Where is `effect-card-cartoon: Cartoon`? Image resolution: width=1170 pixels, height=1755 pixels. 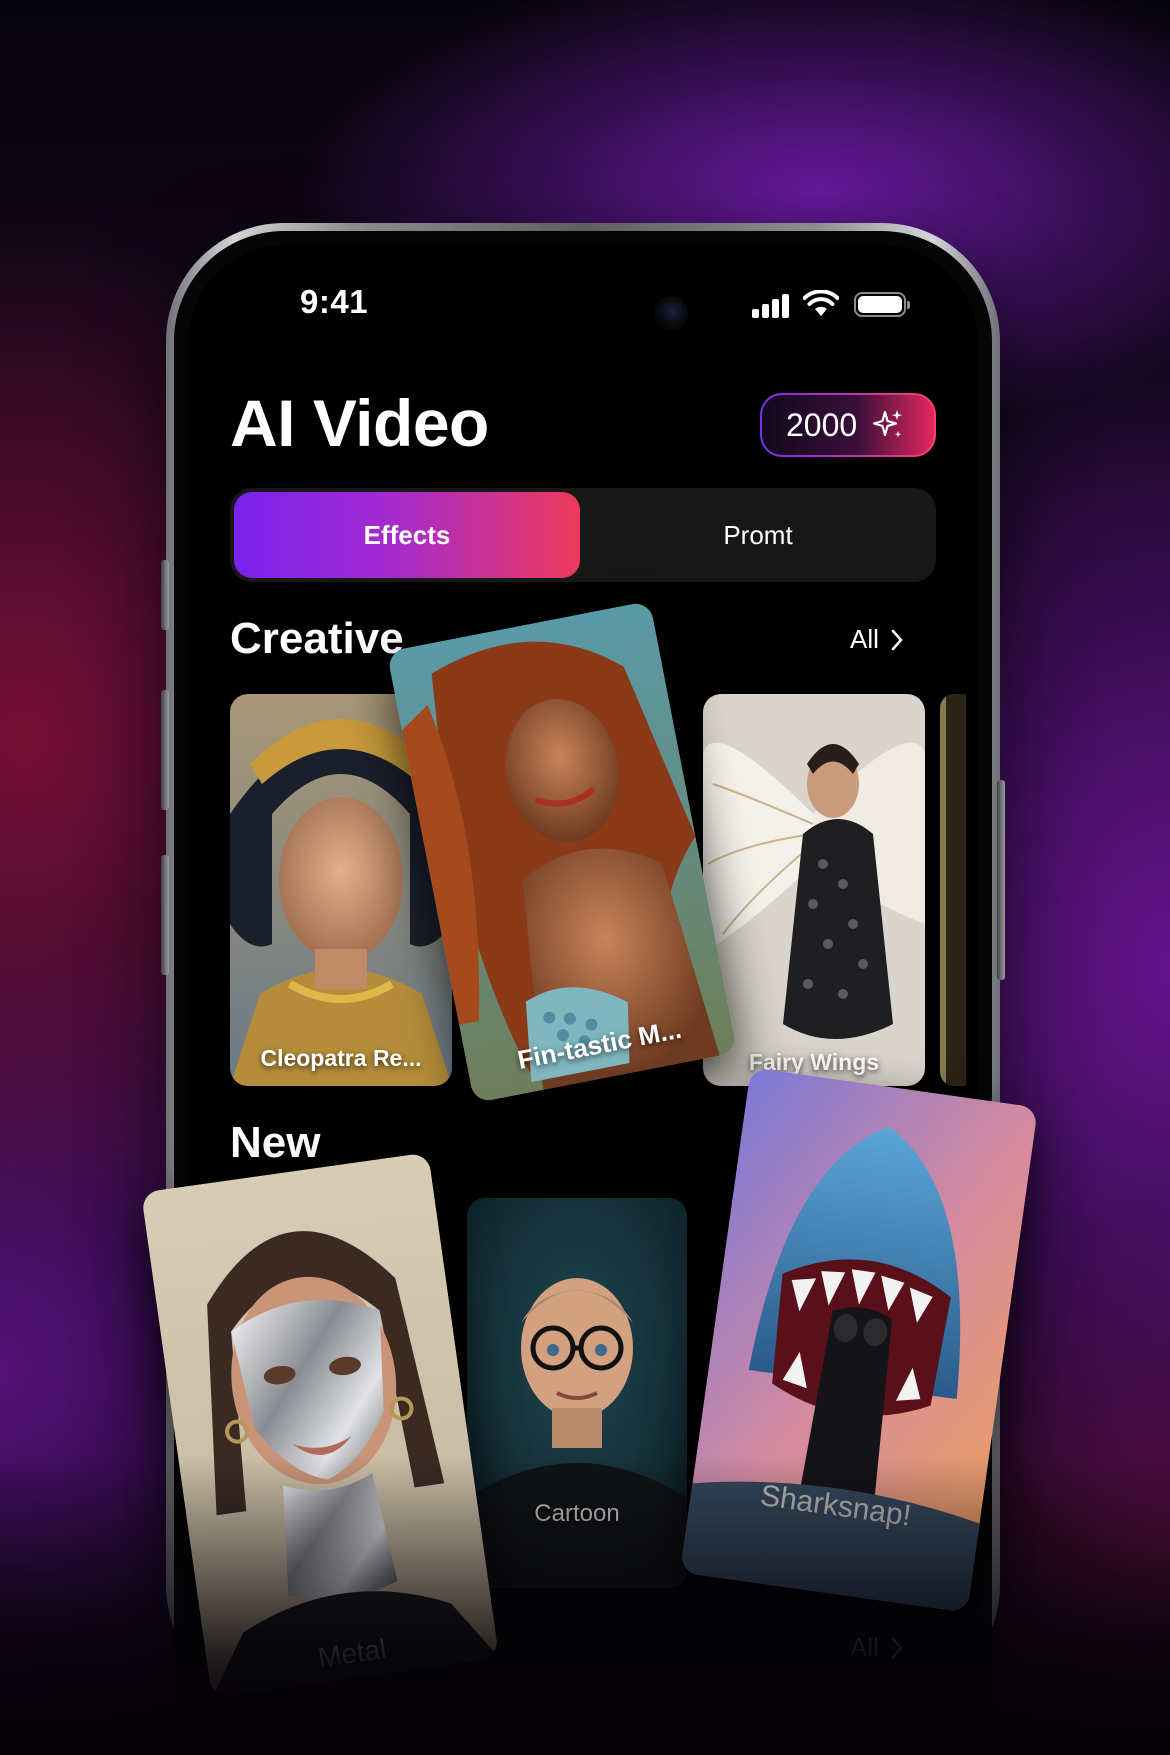 effect-card-cartoon: Cartoon is located at coordinates (577, 1393).